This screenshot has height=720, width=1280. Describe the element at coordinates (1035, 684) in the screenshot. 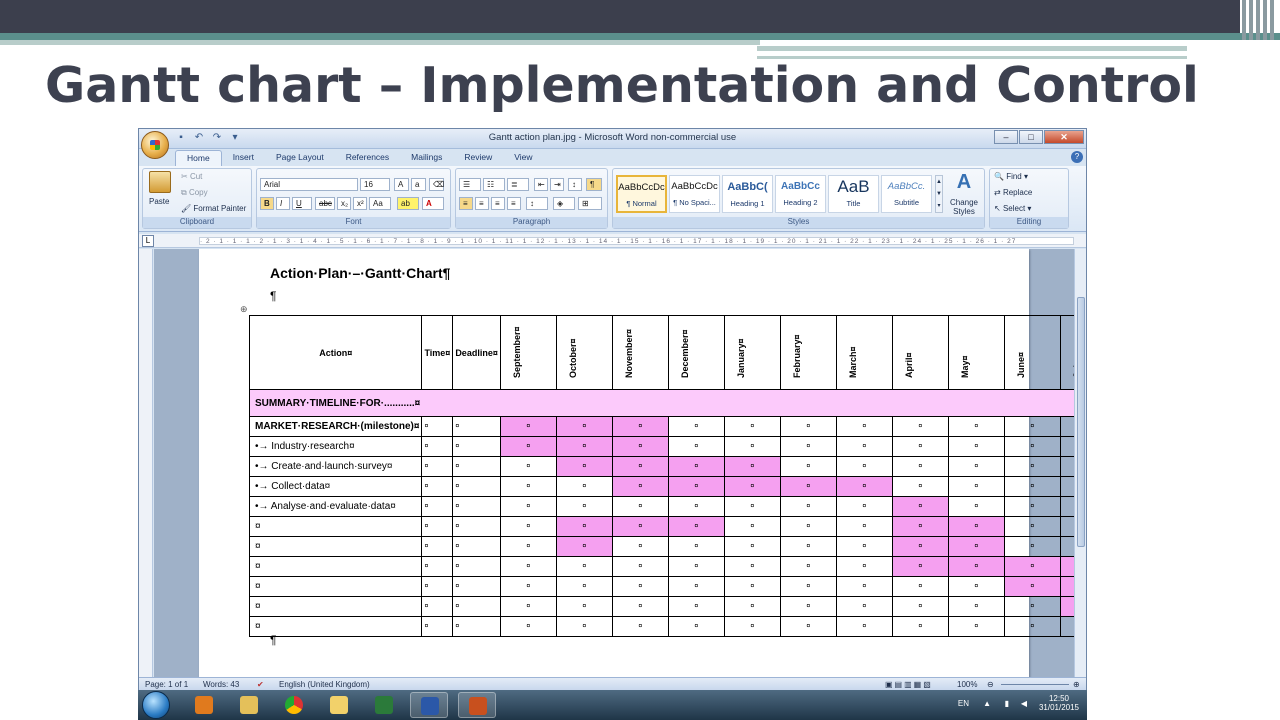

I see `zoom-slider` at that location.